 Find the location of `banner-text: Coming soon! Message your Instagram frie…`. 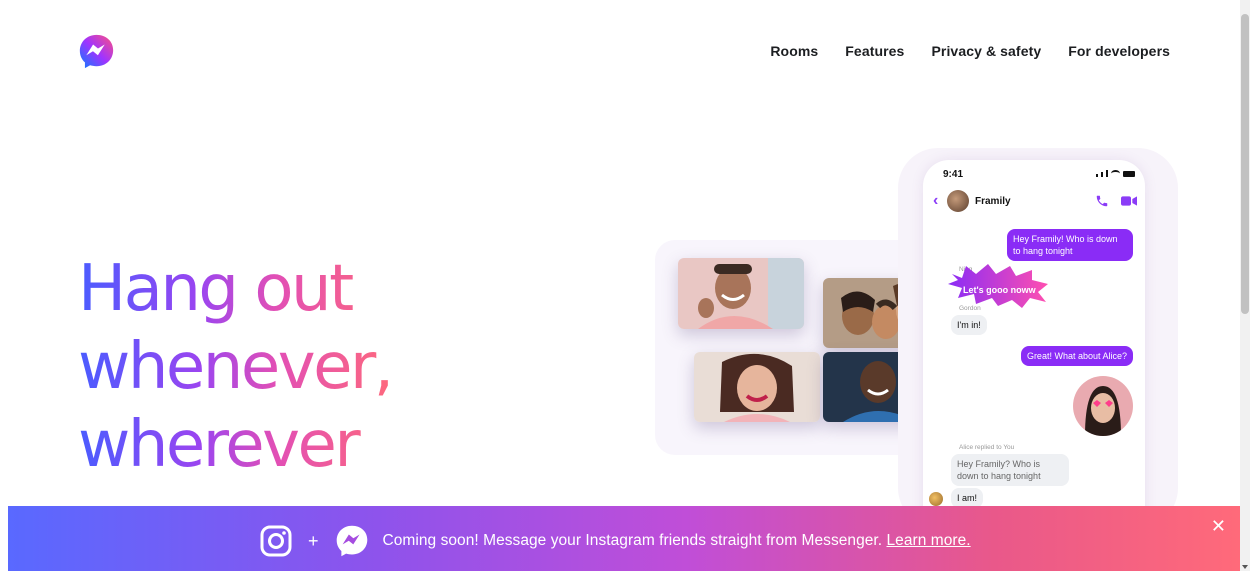

banner-text: Coming soon! Message your Instagram frie… is located at coordinates (677, 541).